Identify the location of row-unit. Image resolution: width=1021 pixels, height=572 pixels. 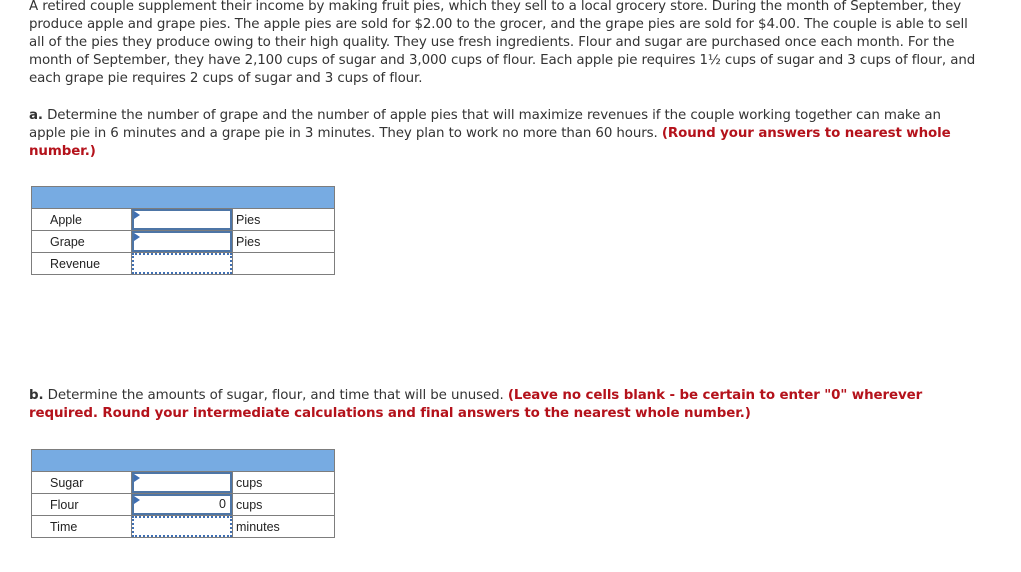
(283, 263).